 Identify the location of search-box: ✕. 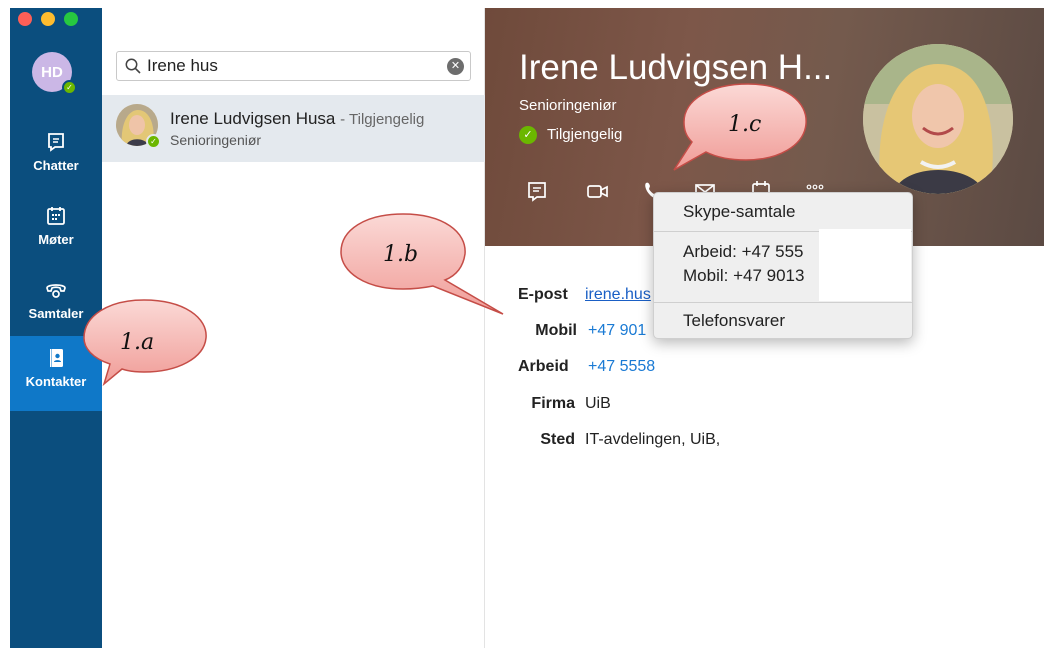
(293, 66).